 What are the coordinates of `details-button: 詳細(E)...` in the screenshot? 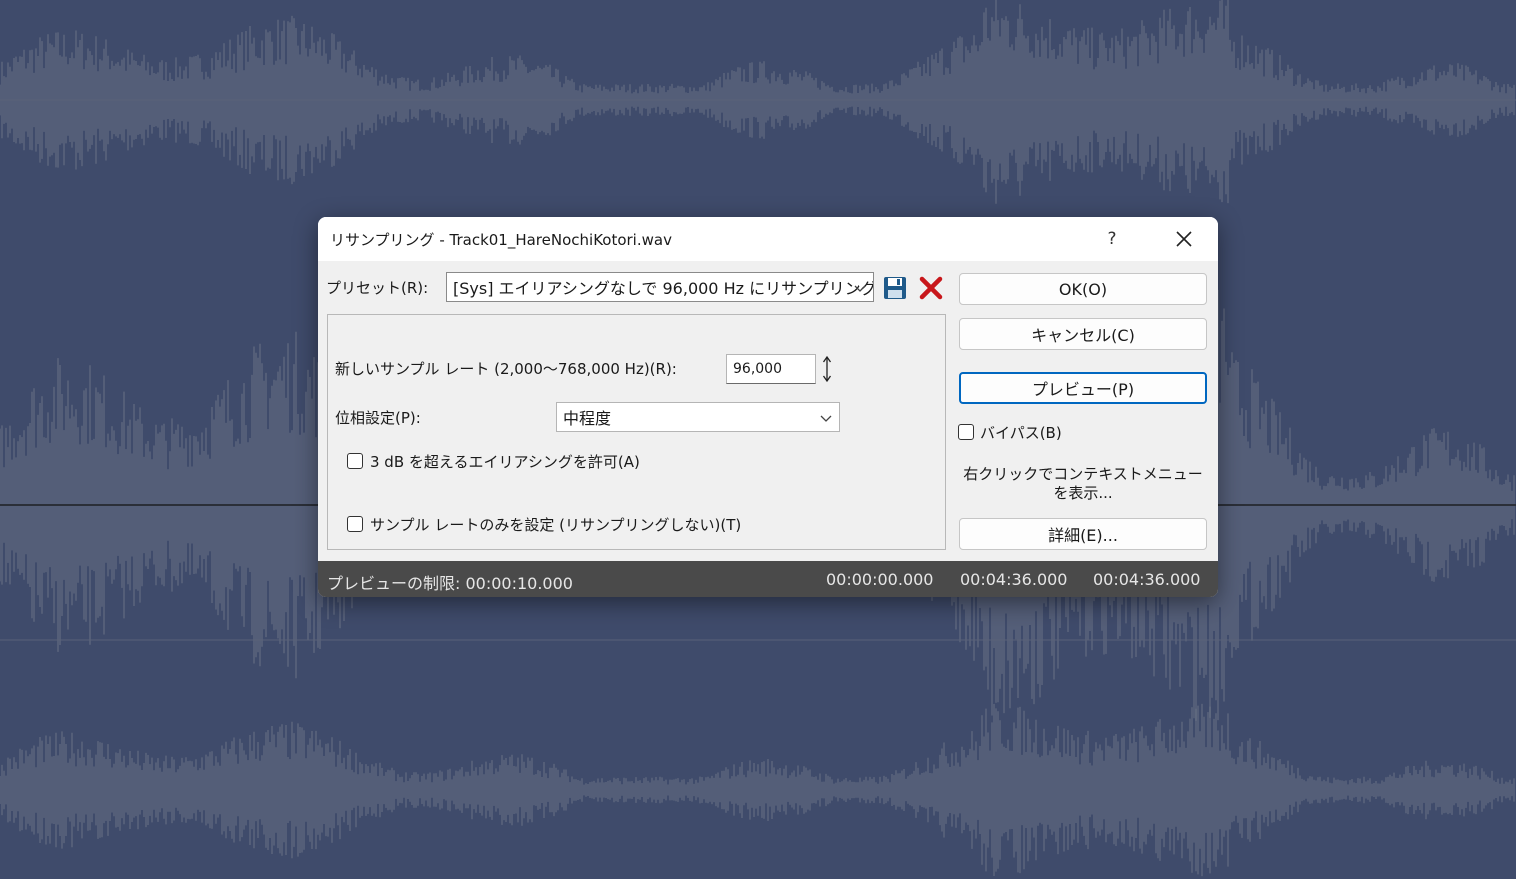 It's located at (1083, 534).